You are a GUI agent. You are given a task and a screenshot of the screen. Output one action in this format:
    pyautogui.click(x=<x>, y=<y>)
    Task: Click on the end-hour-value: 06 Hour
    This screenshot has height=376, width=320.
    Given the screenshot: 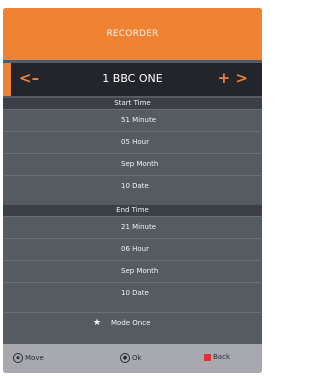 What is the action you would take?
    pyautogui.click(x=135, y=249)
    